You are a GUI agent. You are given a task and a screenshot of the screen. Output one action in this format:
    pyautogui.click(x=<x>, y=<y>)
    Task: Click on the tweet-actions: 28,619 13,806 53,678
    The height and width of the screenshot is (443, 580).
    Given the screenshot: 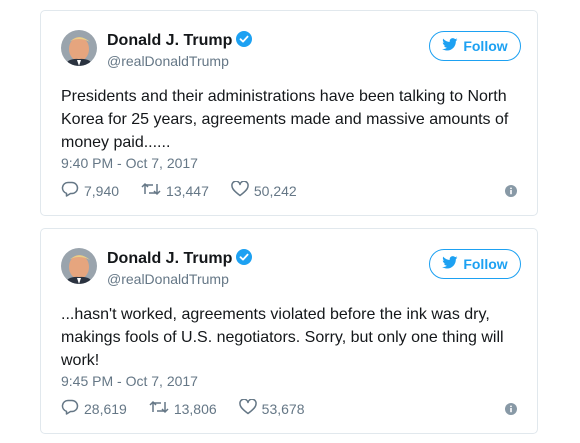 What is the action you would take?
    pyautogui.click(x=193, y=408)
    